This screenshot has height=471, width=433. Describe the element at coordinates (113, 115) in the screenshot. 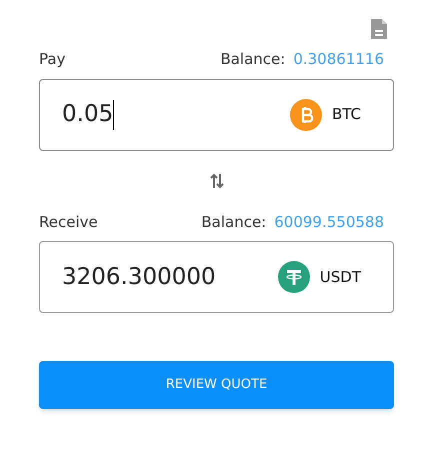

I see `text-caret` at that location.